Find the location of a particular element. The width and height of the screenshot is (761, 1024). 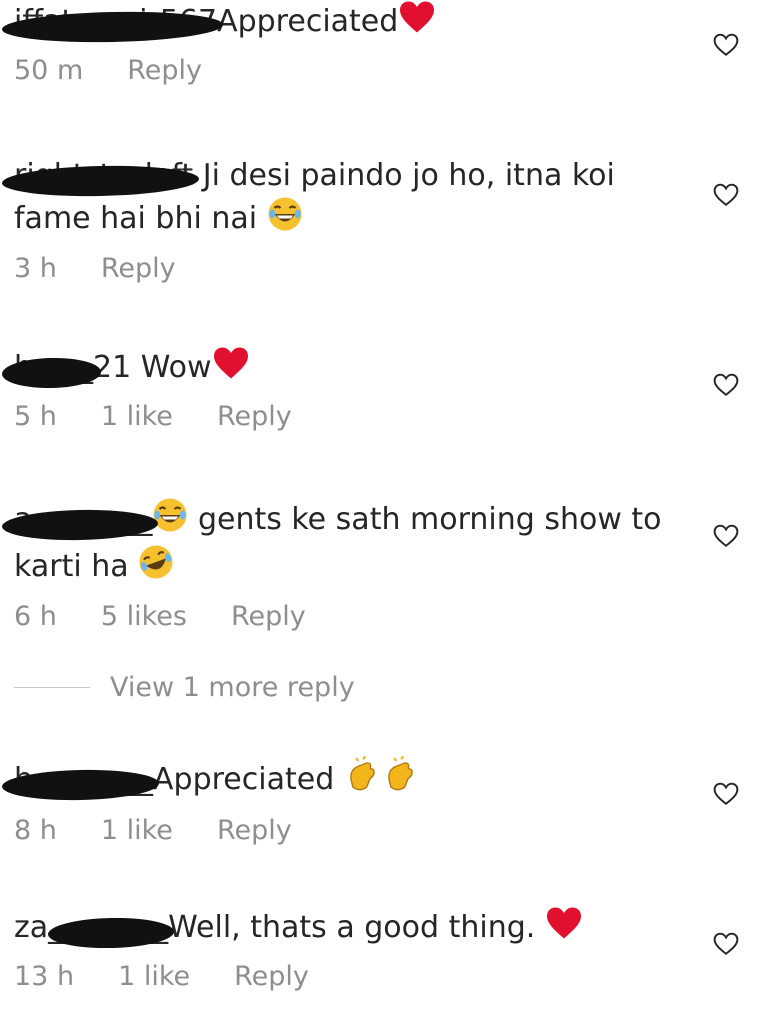

comment-meta: 13 h 1 like Reply is located at coordinates (354, 976).